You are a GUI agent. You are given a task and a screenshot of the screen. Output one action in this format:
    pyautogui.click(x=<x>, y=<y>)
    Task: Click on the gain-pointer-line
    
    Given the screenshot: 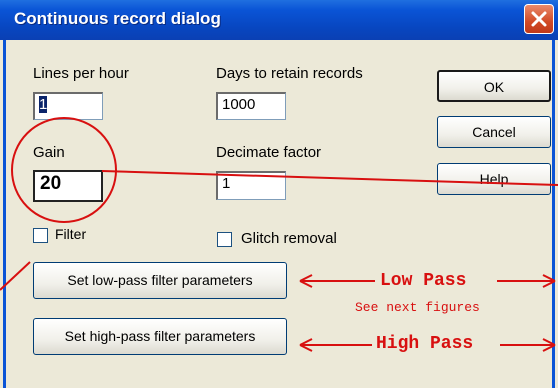 What is the action you would take?
    pyautogui.click(x=329, y=178)
    